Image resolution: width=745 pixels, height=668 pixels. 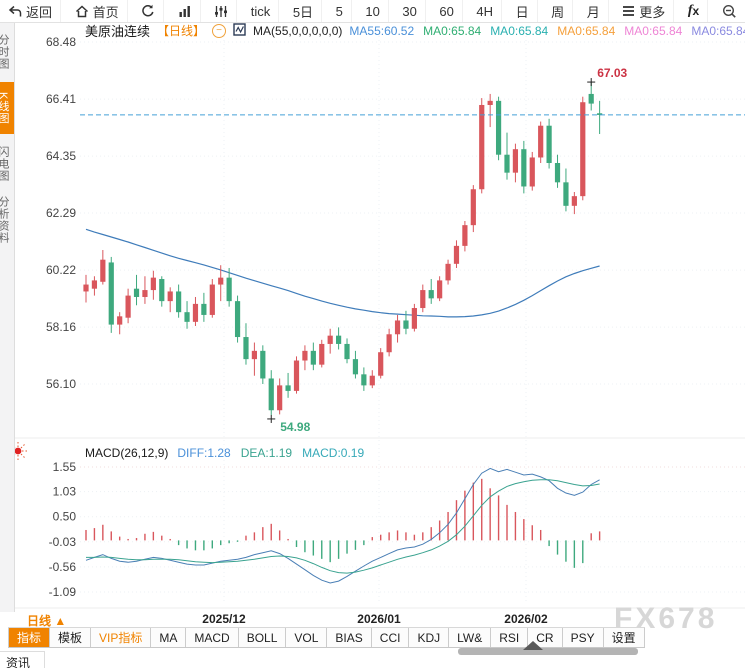 What do you see at coordinates (470, 637) in the screenshot?
I see `tab-LW&: LW&` at bounding box center [470, 637].